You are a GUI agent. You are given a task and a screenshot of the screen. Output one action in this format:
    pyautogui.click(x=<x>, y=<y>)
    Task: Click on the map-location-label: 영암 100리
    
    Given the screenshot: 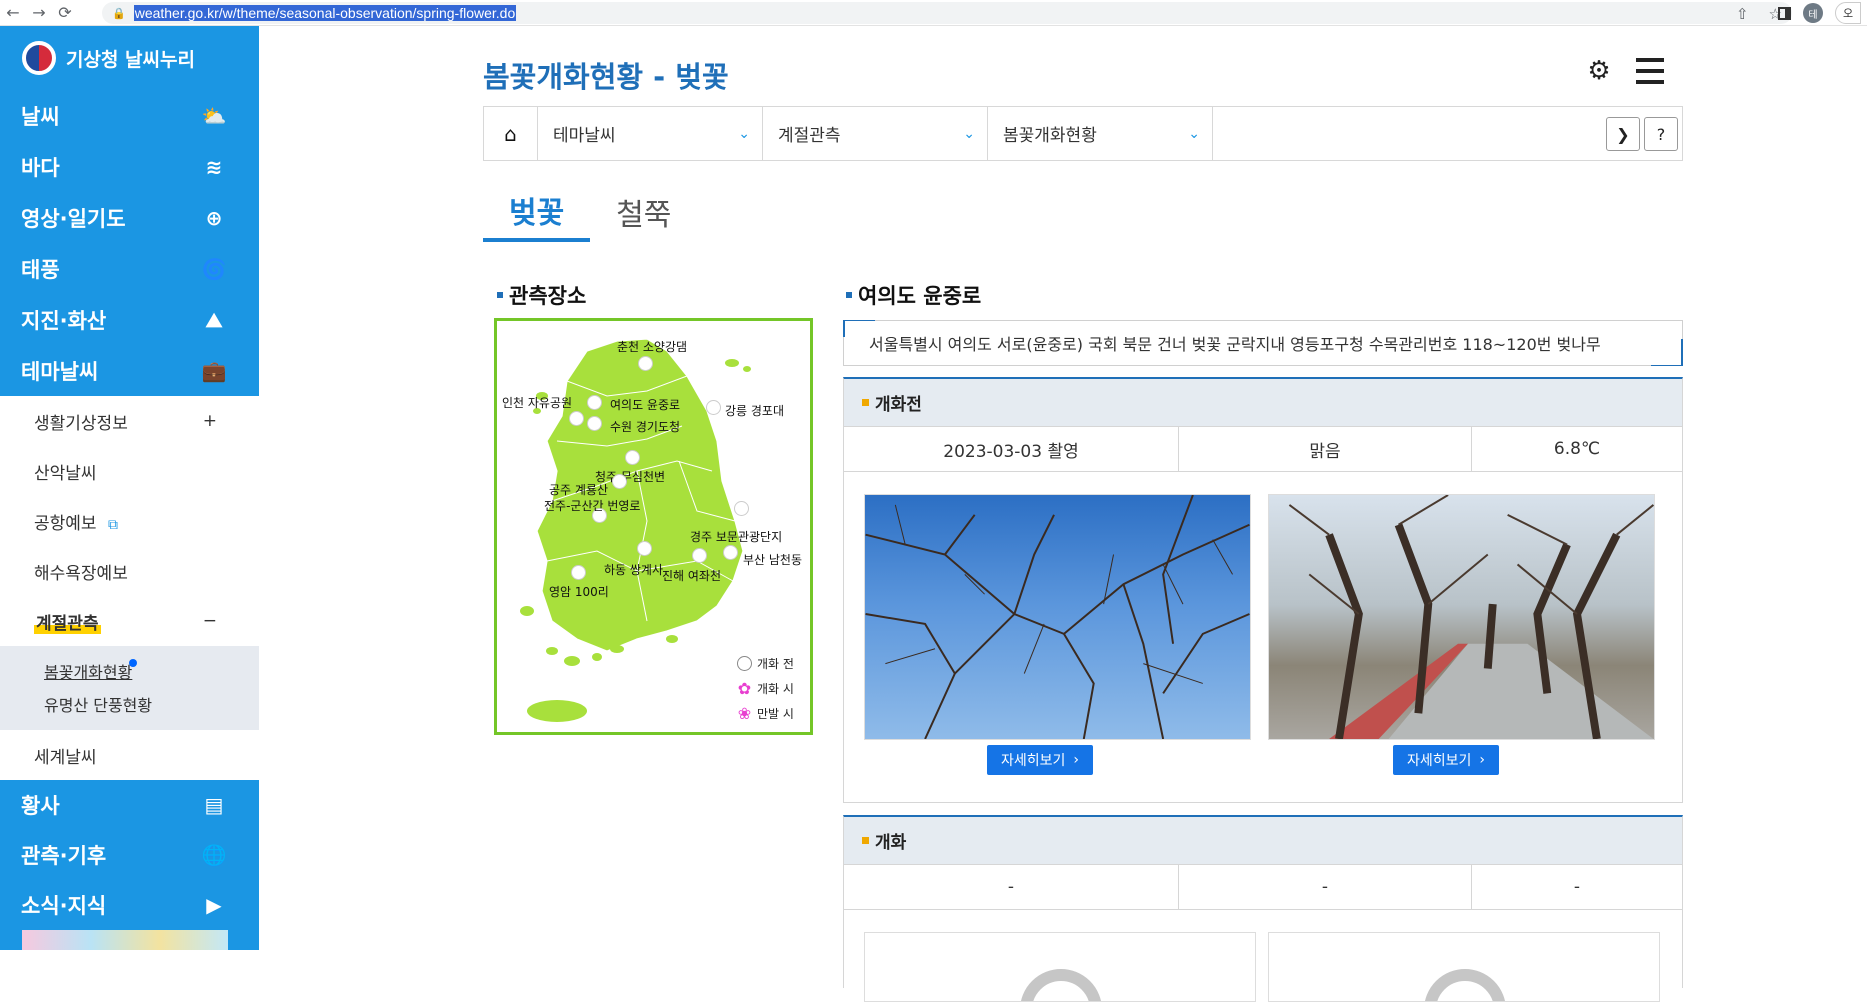 What is the action you would take?
    pyautogui.click(x=579, y=591)
    